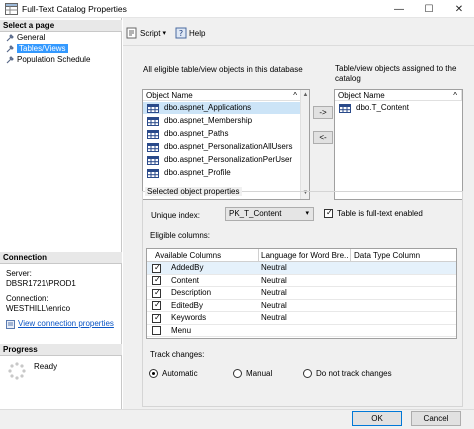 The height and width of the screenshot is (429, 474). I want to click on list-item: dbo.aspnet_PersonalizationAllUsers, so click(222, 147).